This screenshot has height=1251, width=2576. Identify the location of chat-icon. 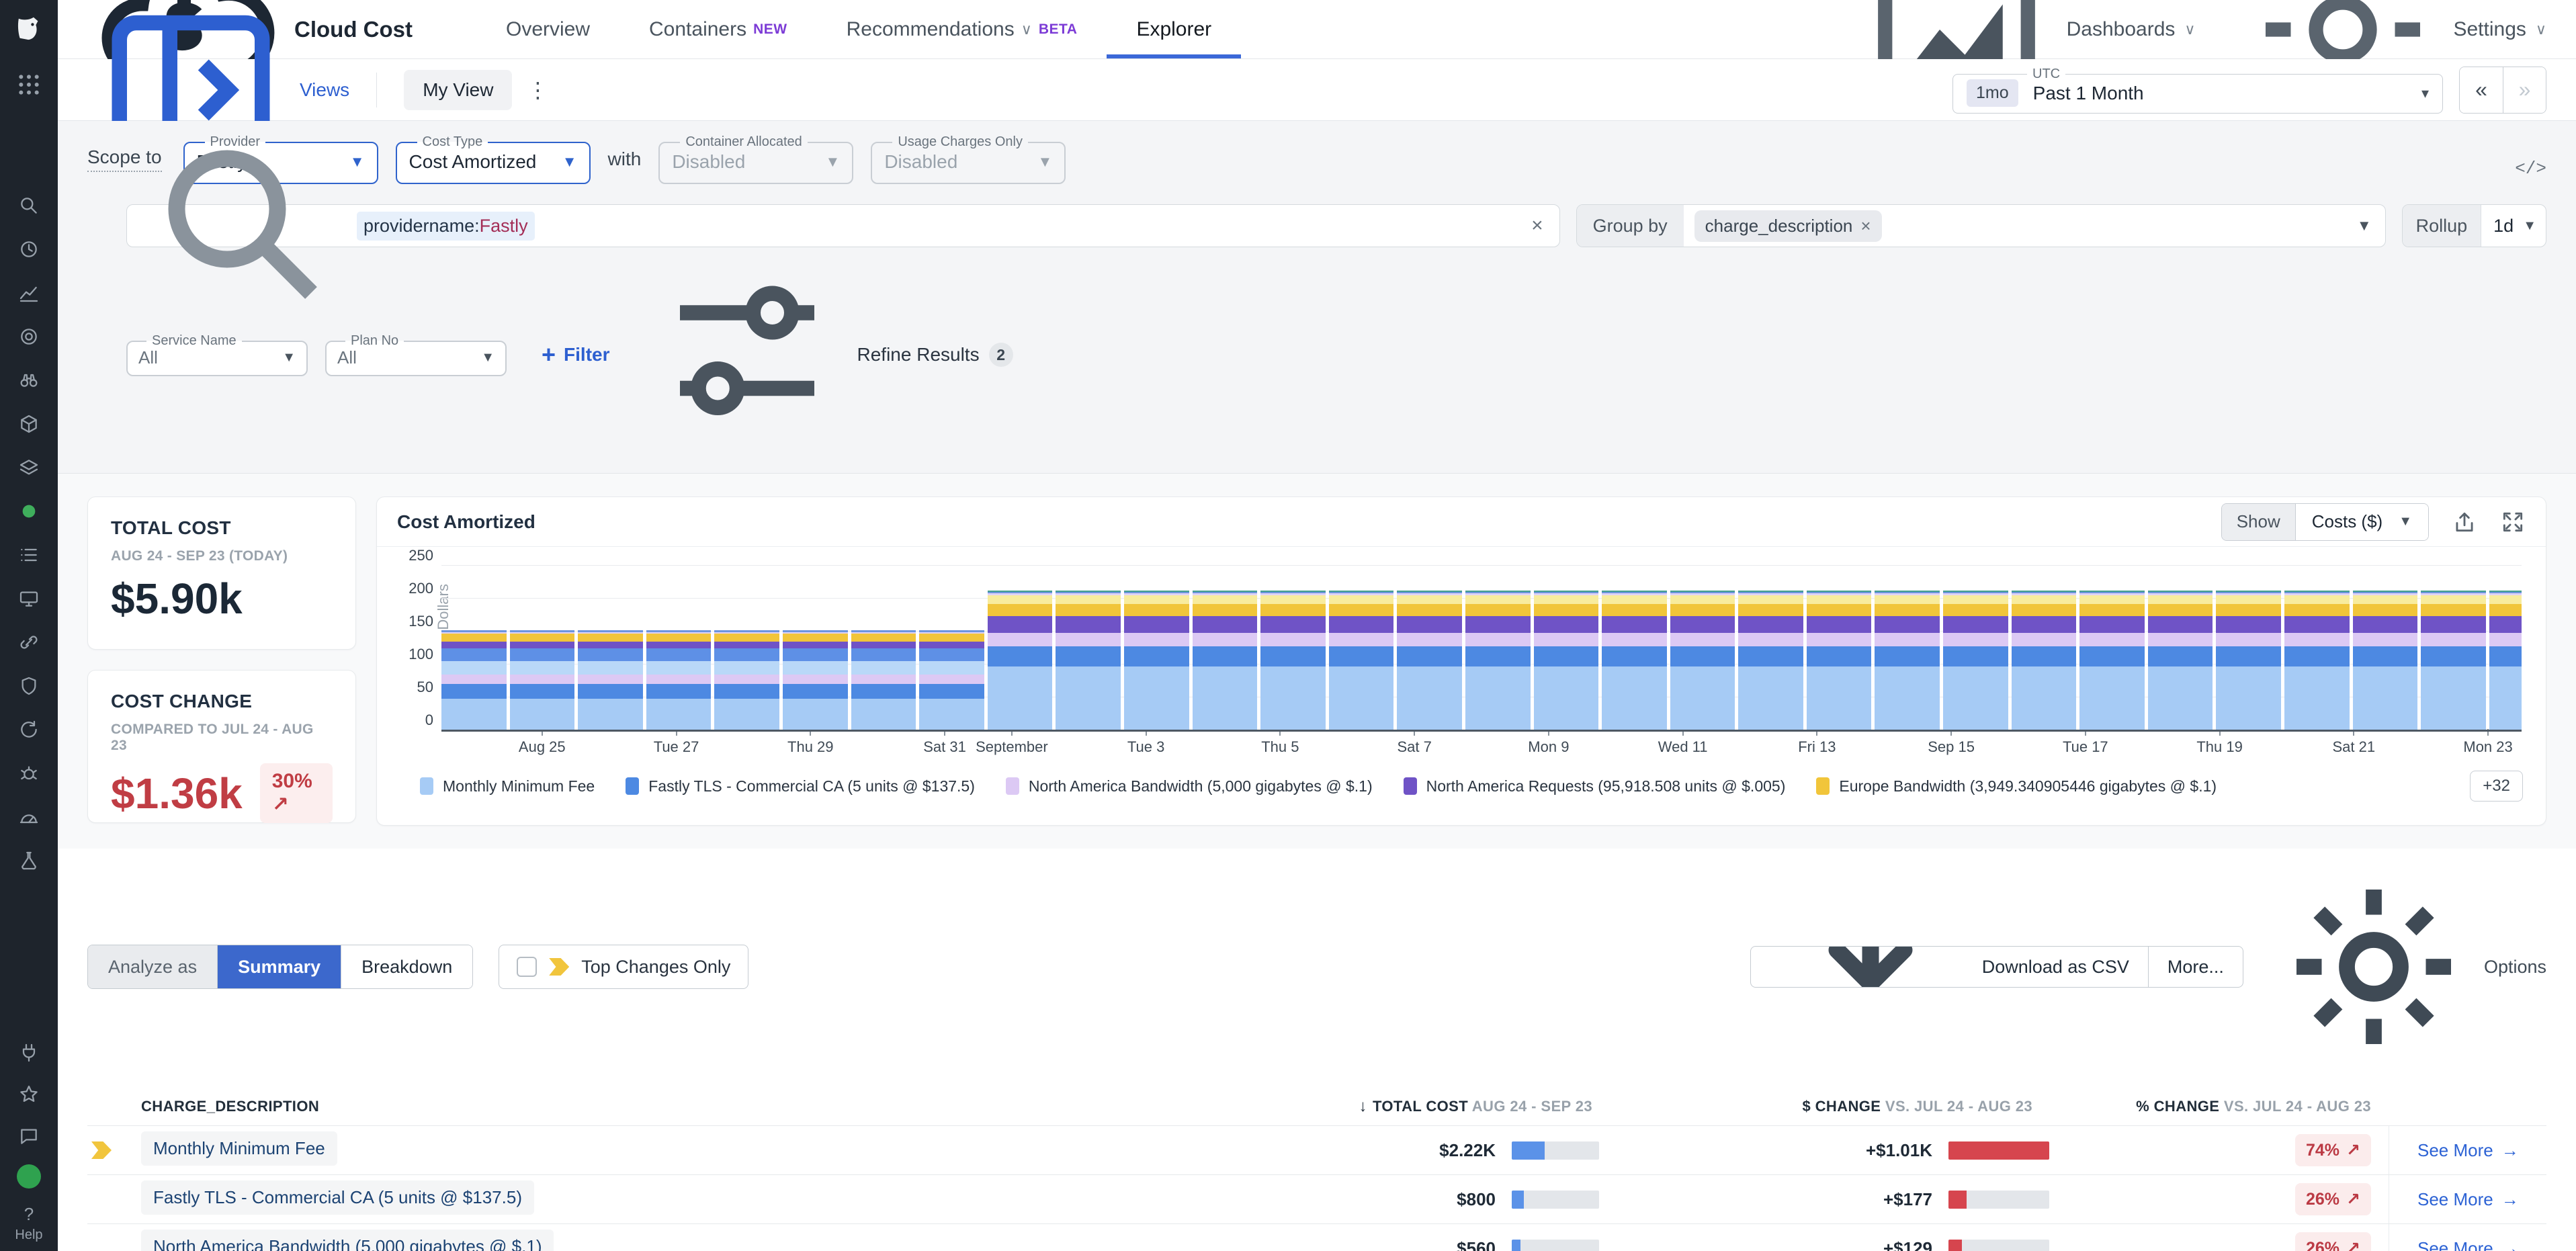
(28, 1136).